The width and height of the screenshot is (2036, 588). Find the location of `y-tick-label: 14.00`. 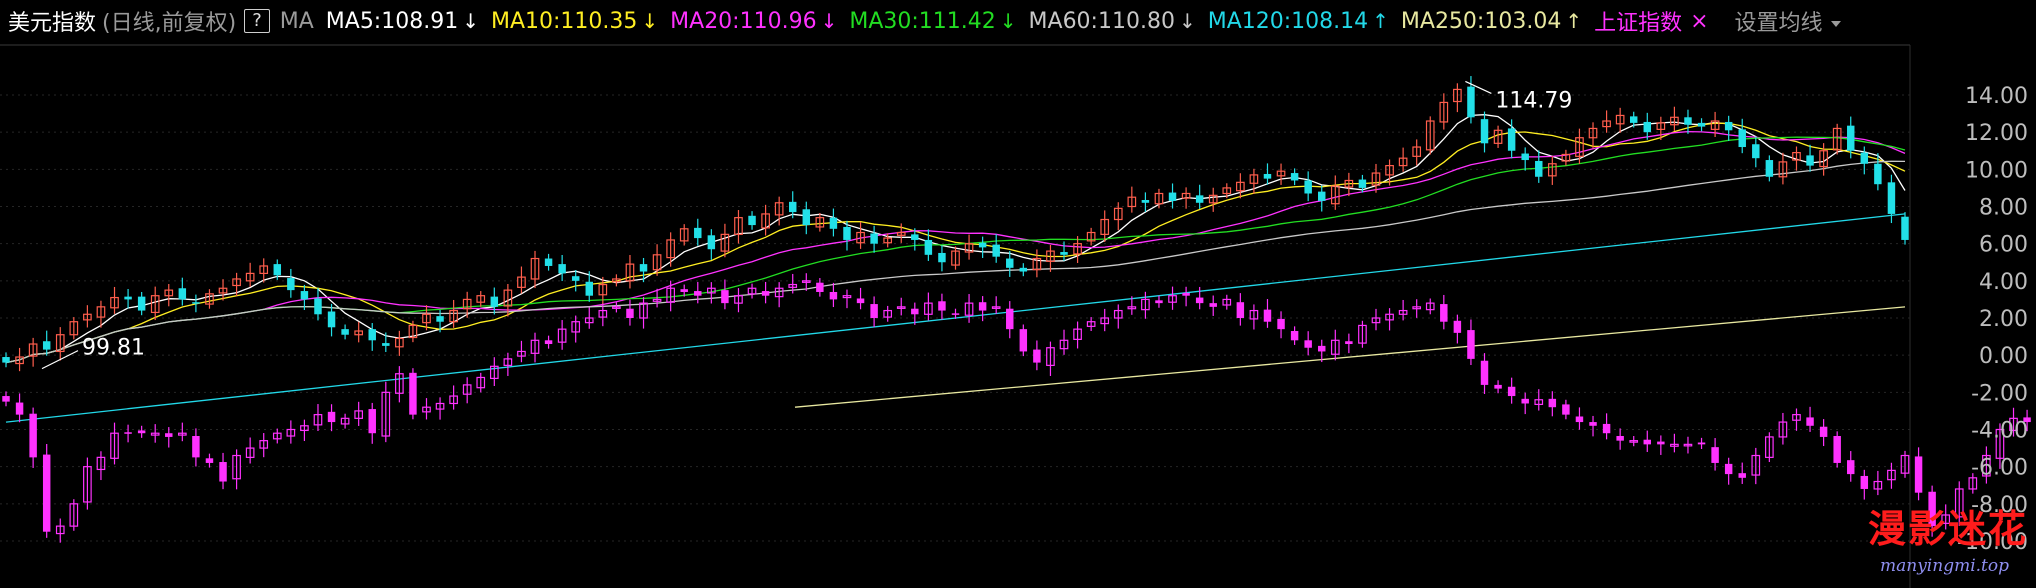

y-tick-label: 14.00 is located at coordinates (1996, 96).